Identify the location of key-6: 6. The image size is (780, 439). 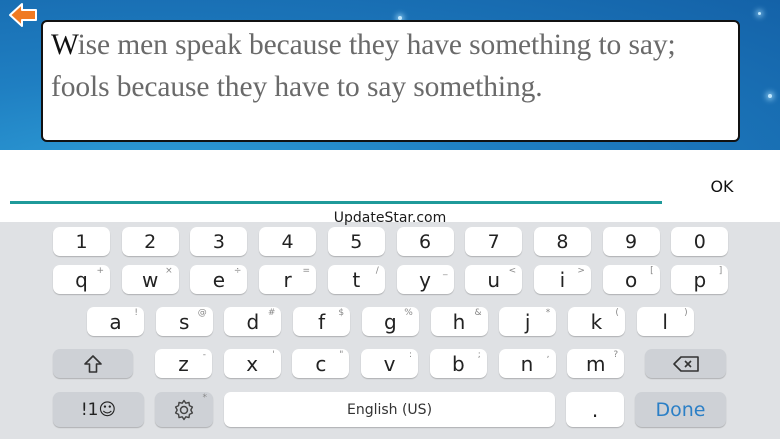
(425, 241).